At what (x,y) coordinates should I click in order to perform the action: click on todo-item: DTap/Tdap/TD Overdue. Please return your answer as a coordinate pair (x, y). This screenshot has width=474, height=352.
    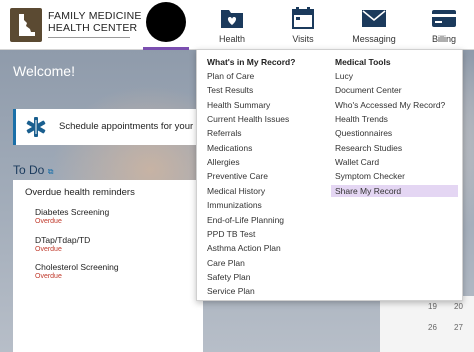
    Looking at the image, I should click on (62, 244).